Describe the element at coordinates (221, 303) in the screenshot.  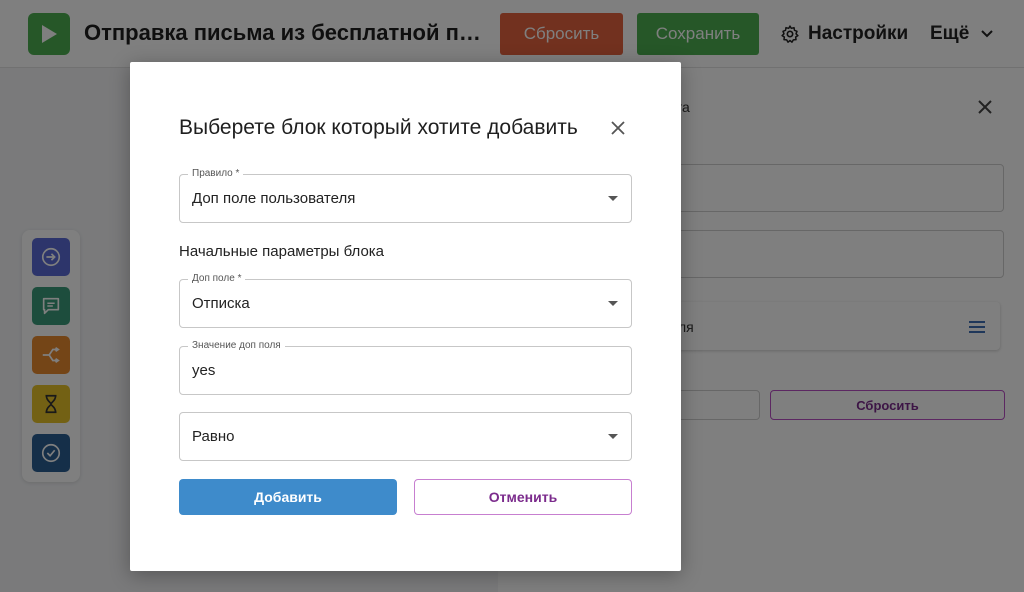
I see `extra-field-value: Отписка` at that location.